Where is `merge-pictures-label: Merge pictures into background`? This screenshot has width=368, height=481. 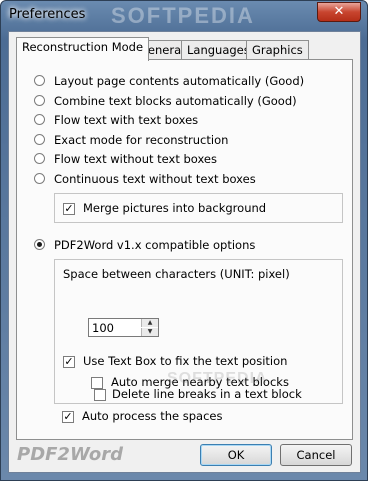 merge-pictures-label: Merge pictures into background is located at coordinates (174, 208).